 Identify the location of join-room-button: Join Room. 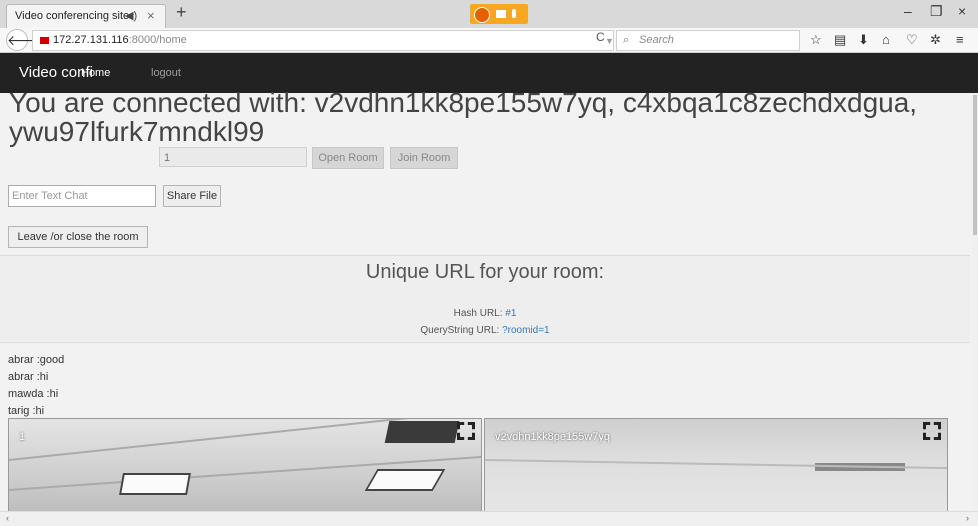
(424, 158).